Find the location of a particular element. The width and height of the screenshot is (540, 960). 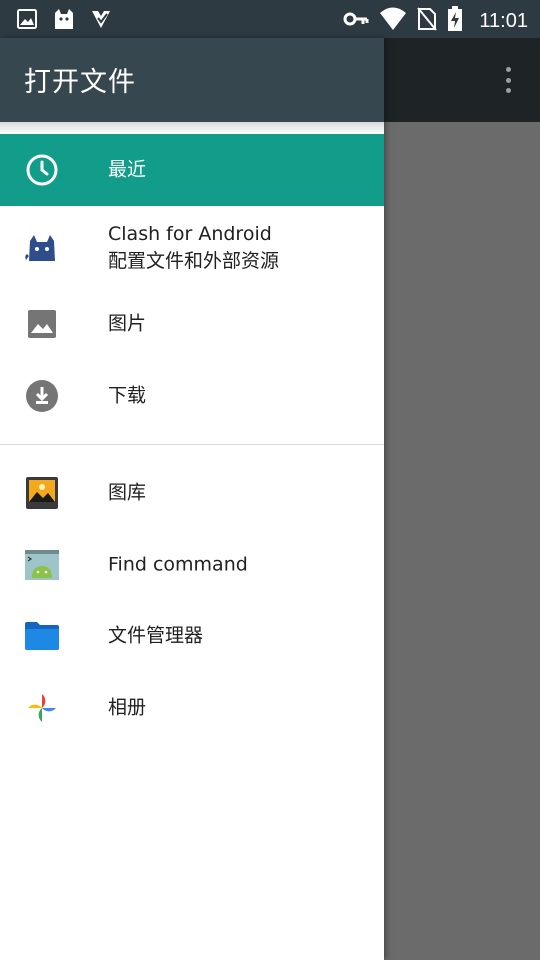

root-item-title: Clash for Android is located at coordinates (190, 234).